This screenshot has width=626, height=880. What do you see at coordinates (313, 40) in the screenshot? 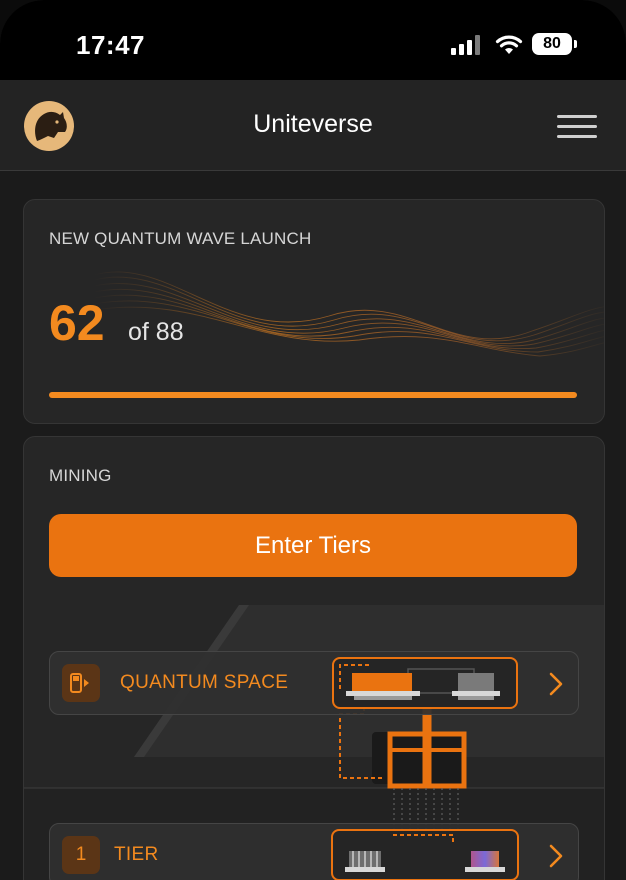
I see `status-bar: 17:47 80` at bounding box center [313, 40].